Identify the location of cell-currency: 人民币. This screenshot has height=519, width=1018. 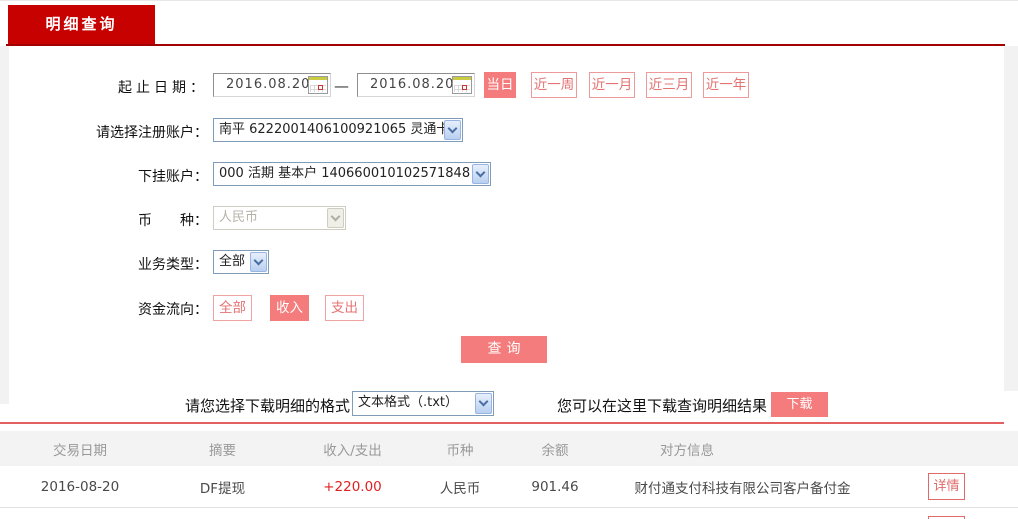
(460, 488).